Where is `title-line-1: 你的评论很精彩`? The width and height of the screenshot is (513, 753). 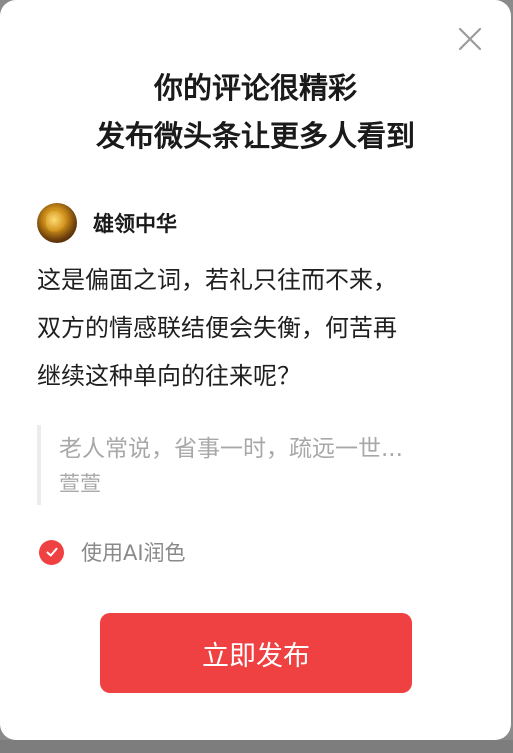
title-line-1: 你的评论很精彩 is located at coordinates (255, 88).